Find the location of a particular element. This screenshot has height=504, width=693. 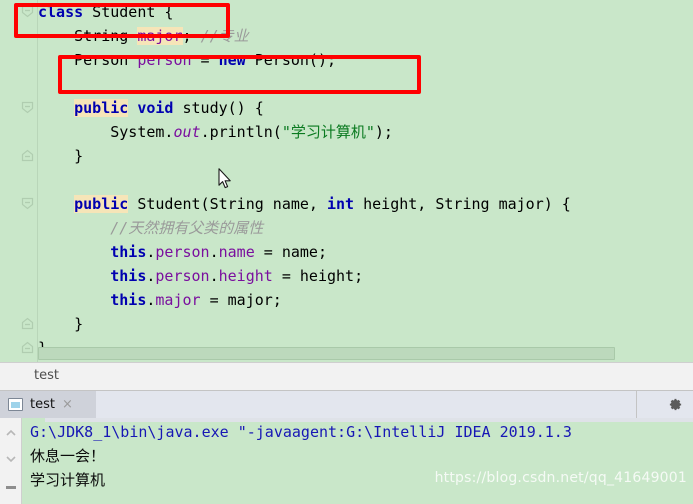

code-token: void is located at coordinates (155, 108).